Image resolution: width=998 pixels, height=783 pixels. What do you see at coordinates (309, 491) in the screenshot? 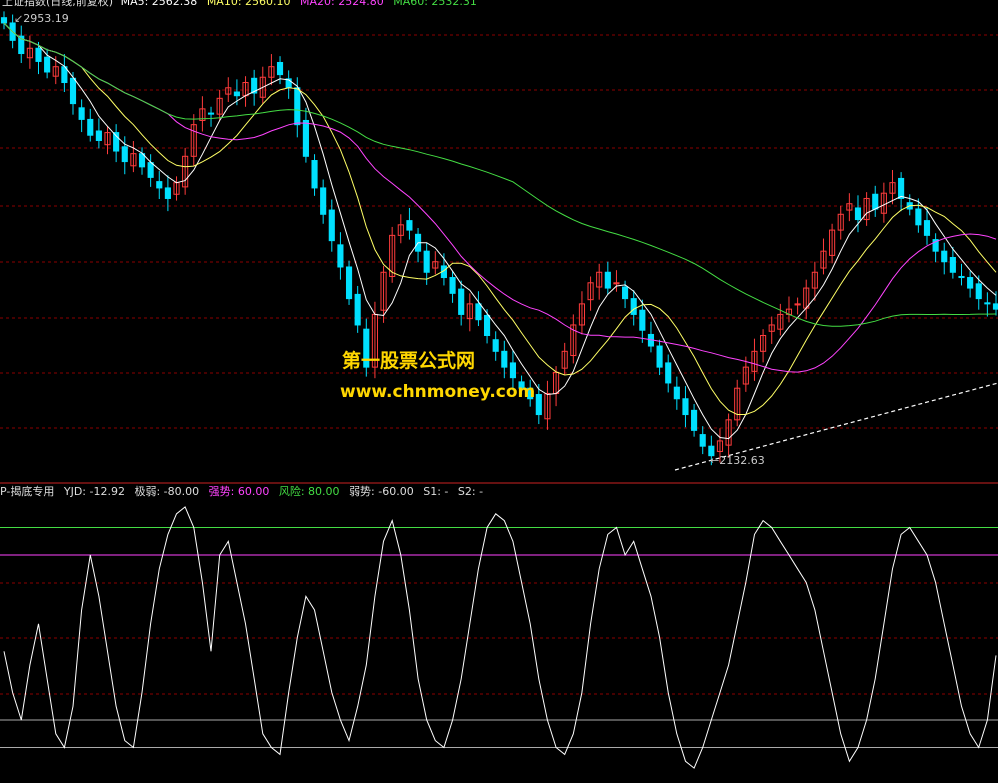
I see `fengxian-value: 风险: 80.00` at bounding box center [309, 491].